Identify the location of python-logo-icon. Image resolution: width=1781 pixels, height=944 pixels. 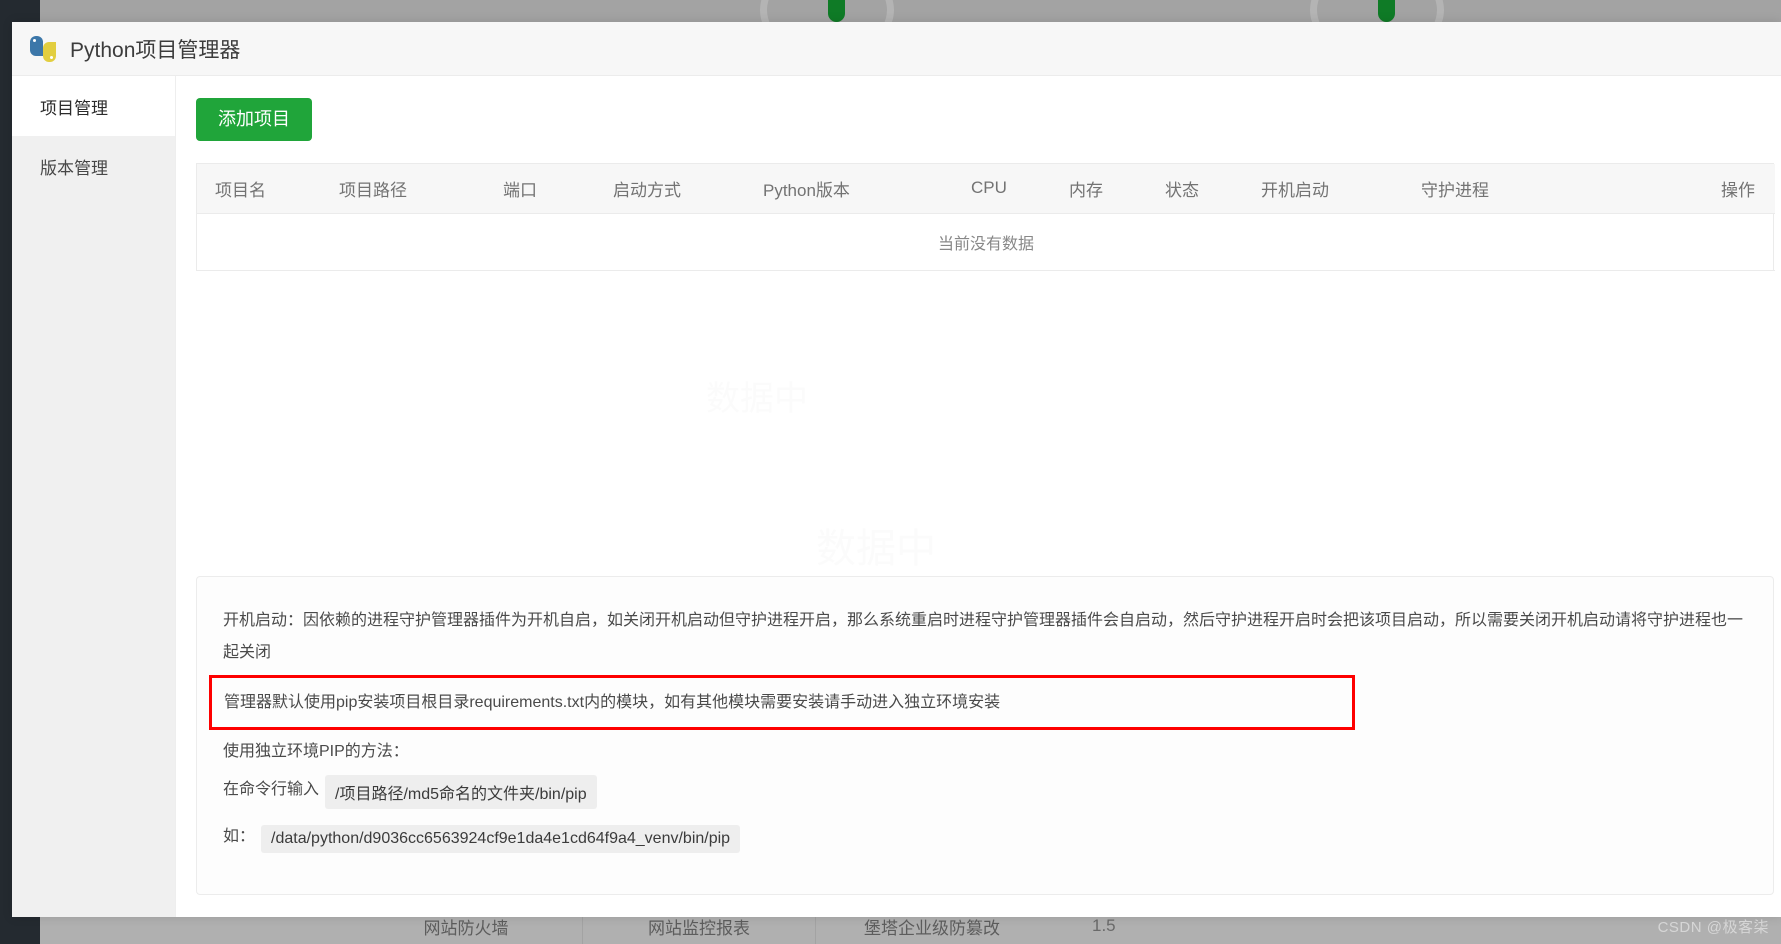
(43, 48).